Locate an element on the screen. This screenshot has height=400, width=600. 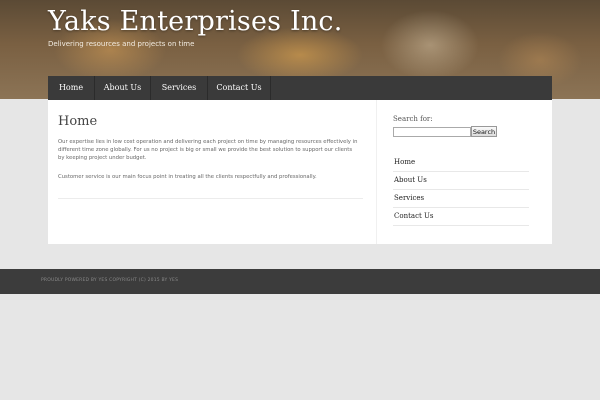
content-divider is located at coordinates (210, 198).